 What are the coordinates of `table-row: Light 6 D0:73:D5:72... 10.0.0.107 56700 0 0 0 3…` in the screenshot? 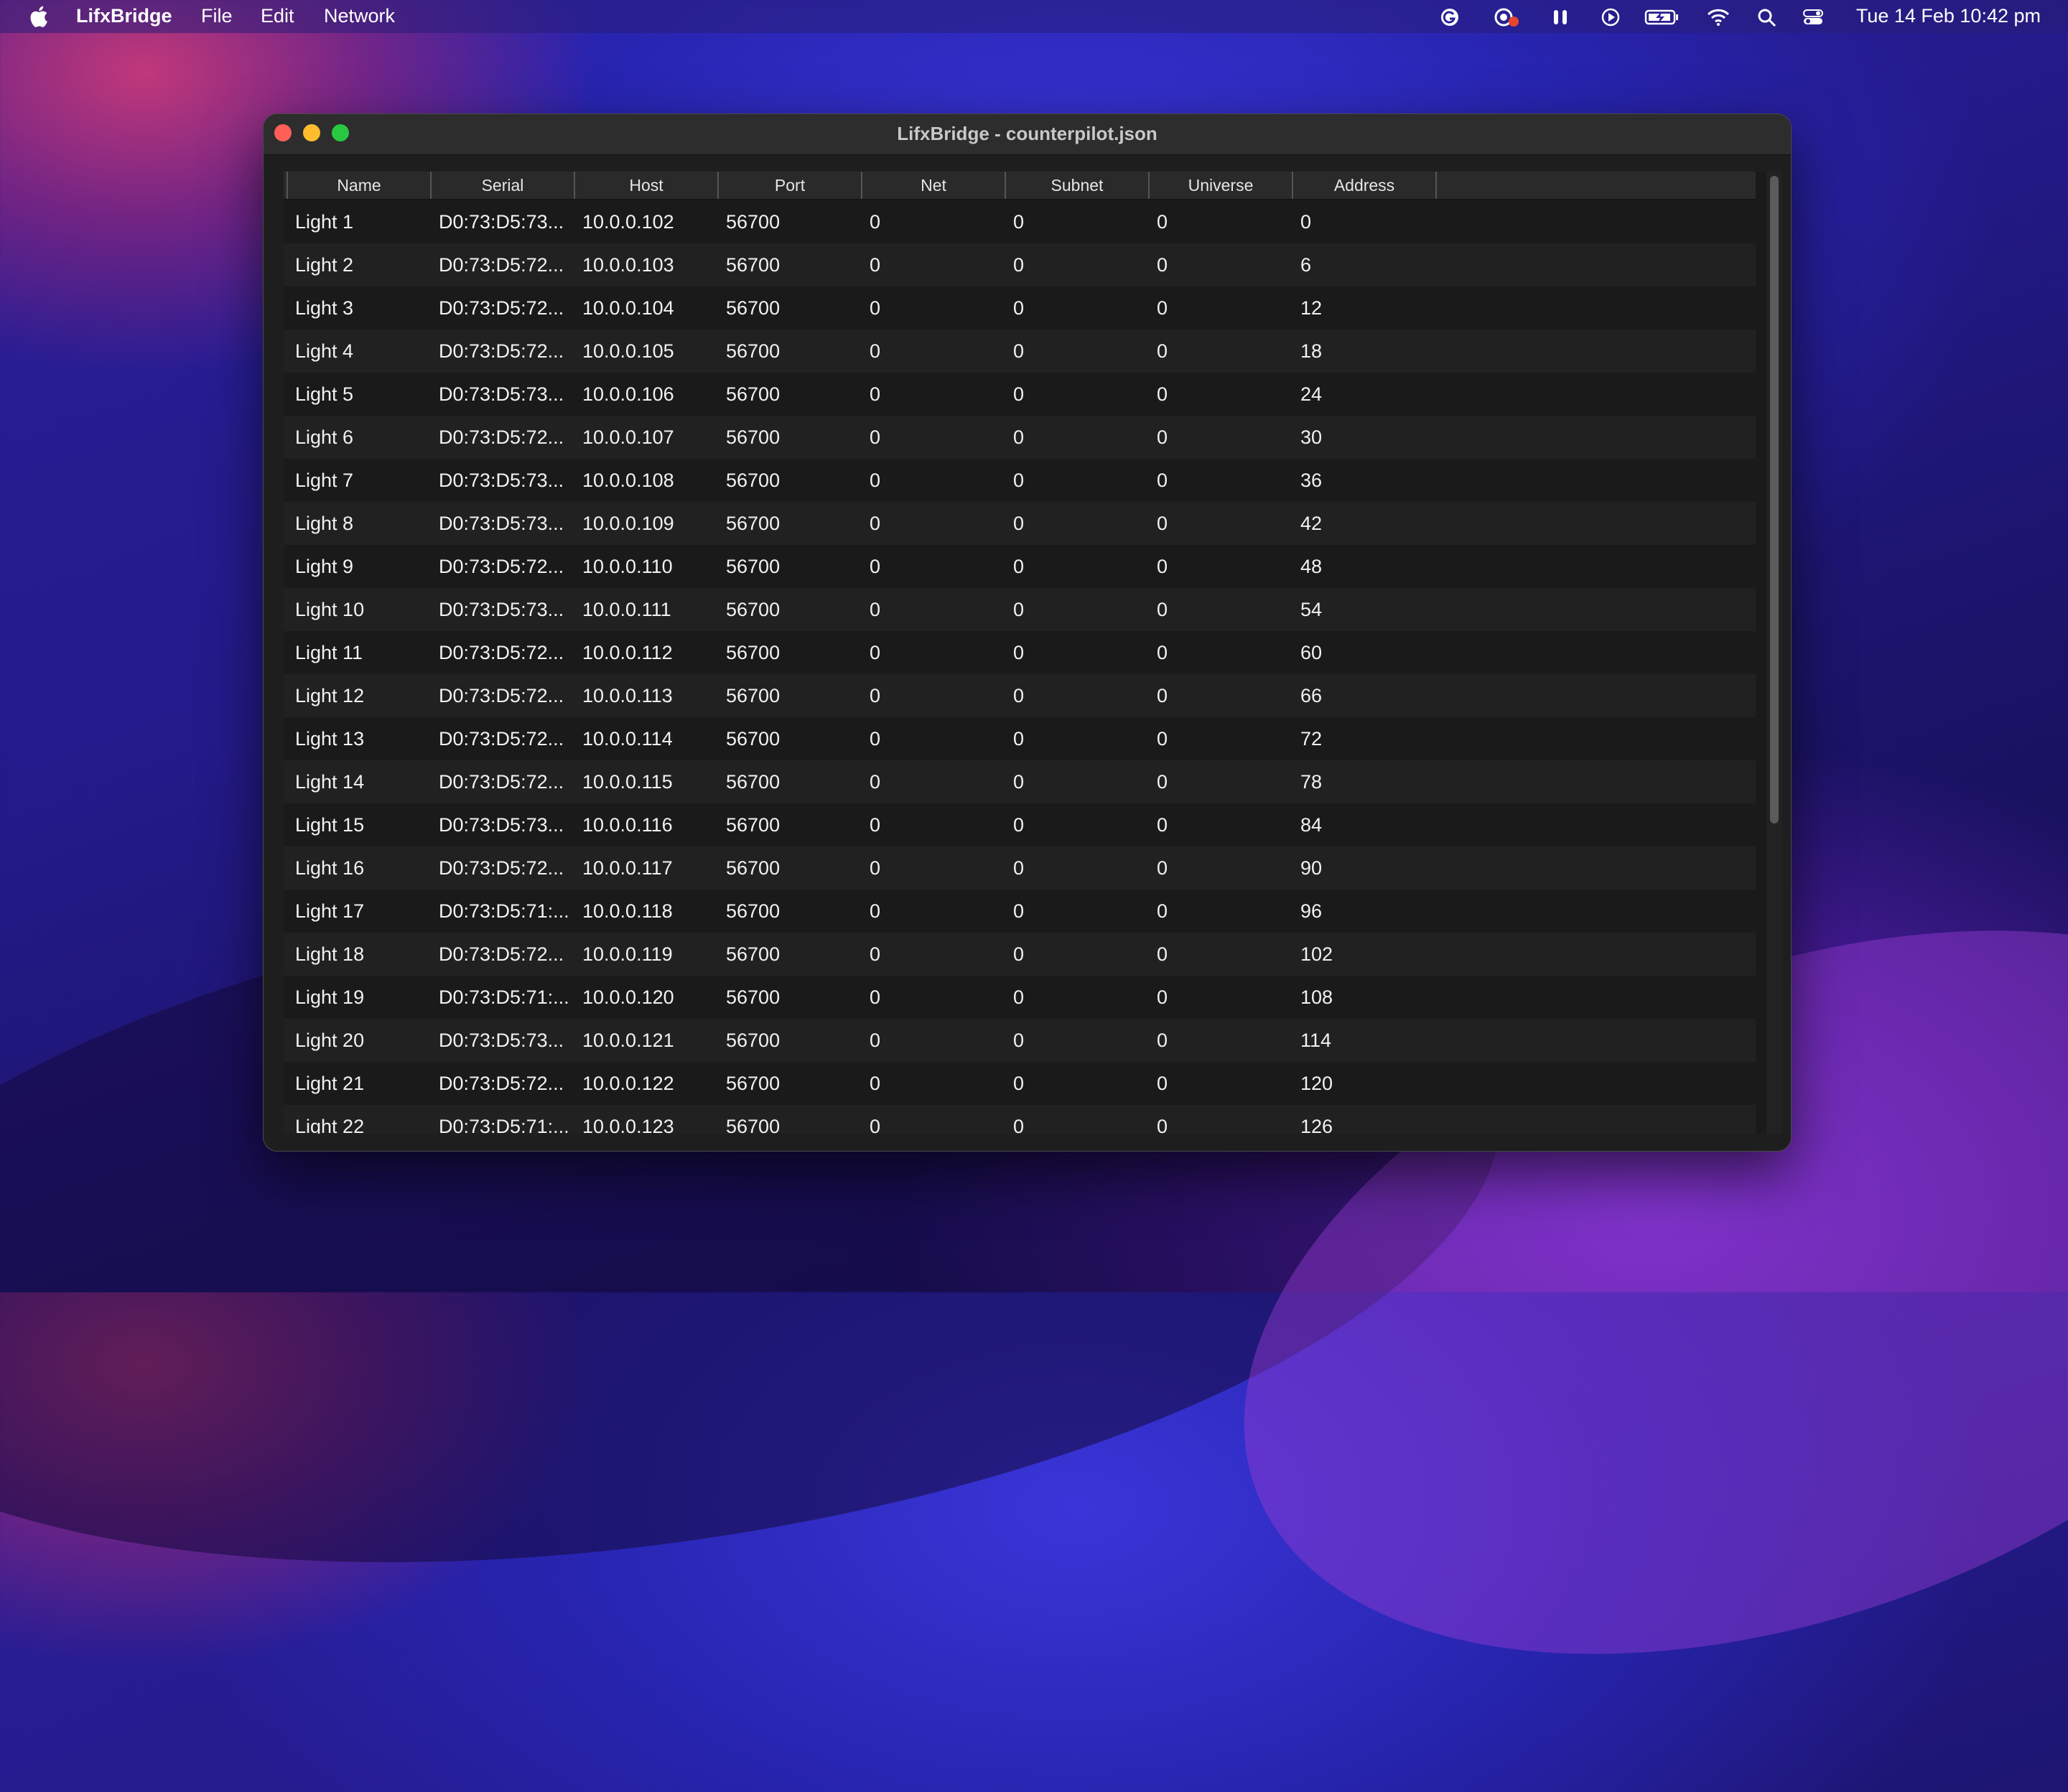 It's located at (1020, 437).